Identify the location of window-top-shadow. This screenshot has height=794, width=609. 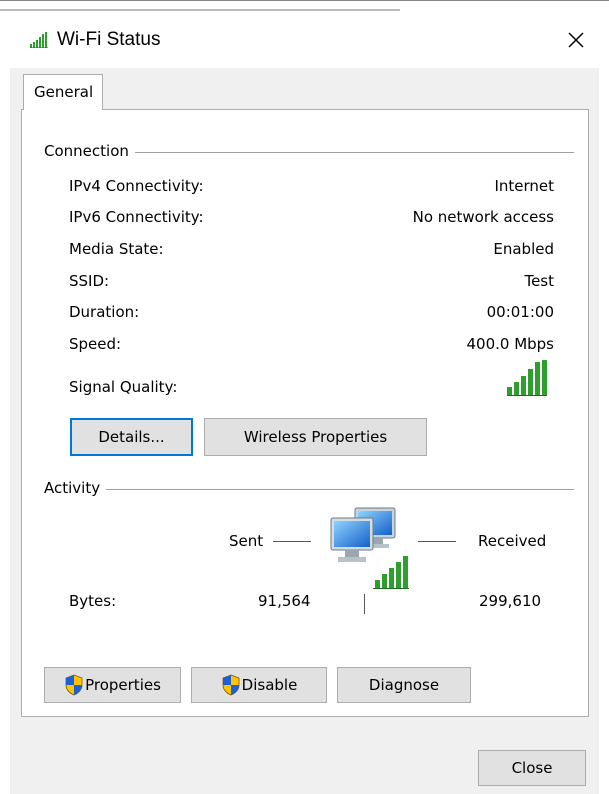
(200, 10).